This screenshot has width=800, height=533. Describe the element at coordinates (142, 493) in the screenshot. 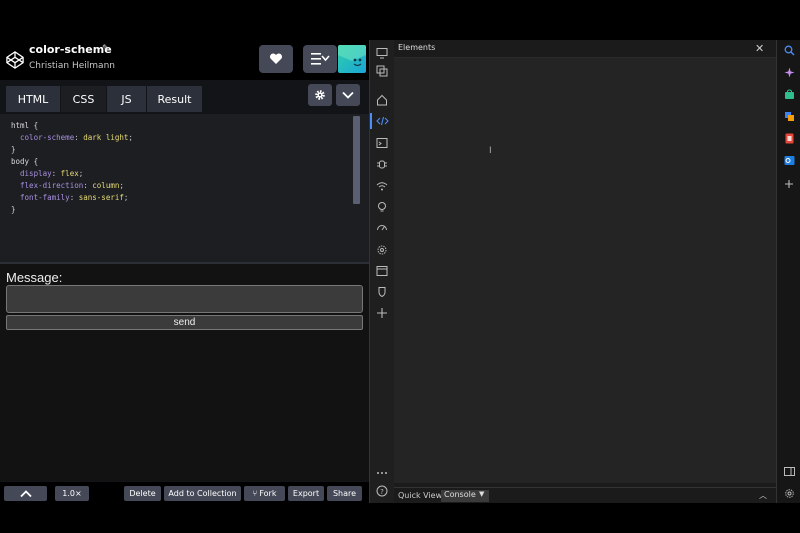

I see `delete-button: Delete` at that location.